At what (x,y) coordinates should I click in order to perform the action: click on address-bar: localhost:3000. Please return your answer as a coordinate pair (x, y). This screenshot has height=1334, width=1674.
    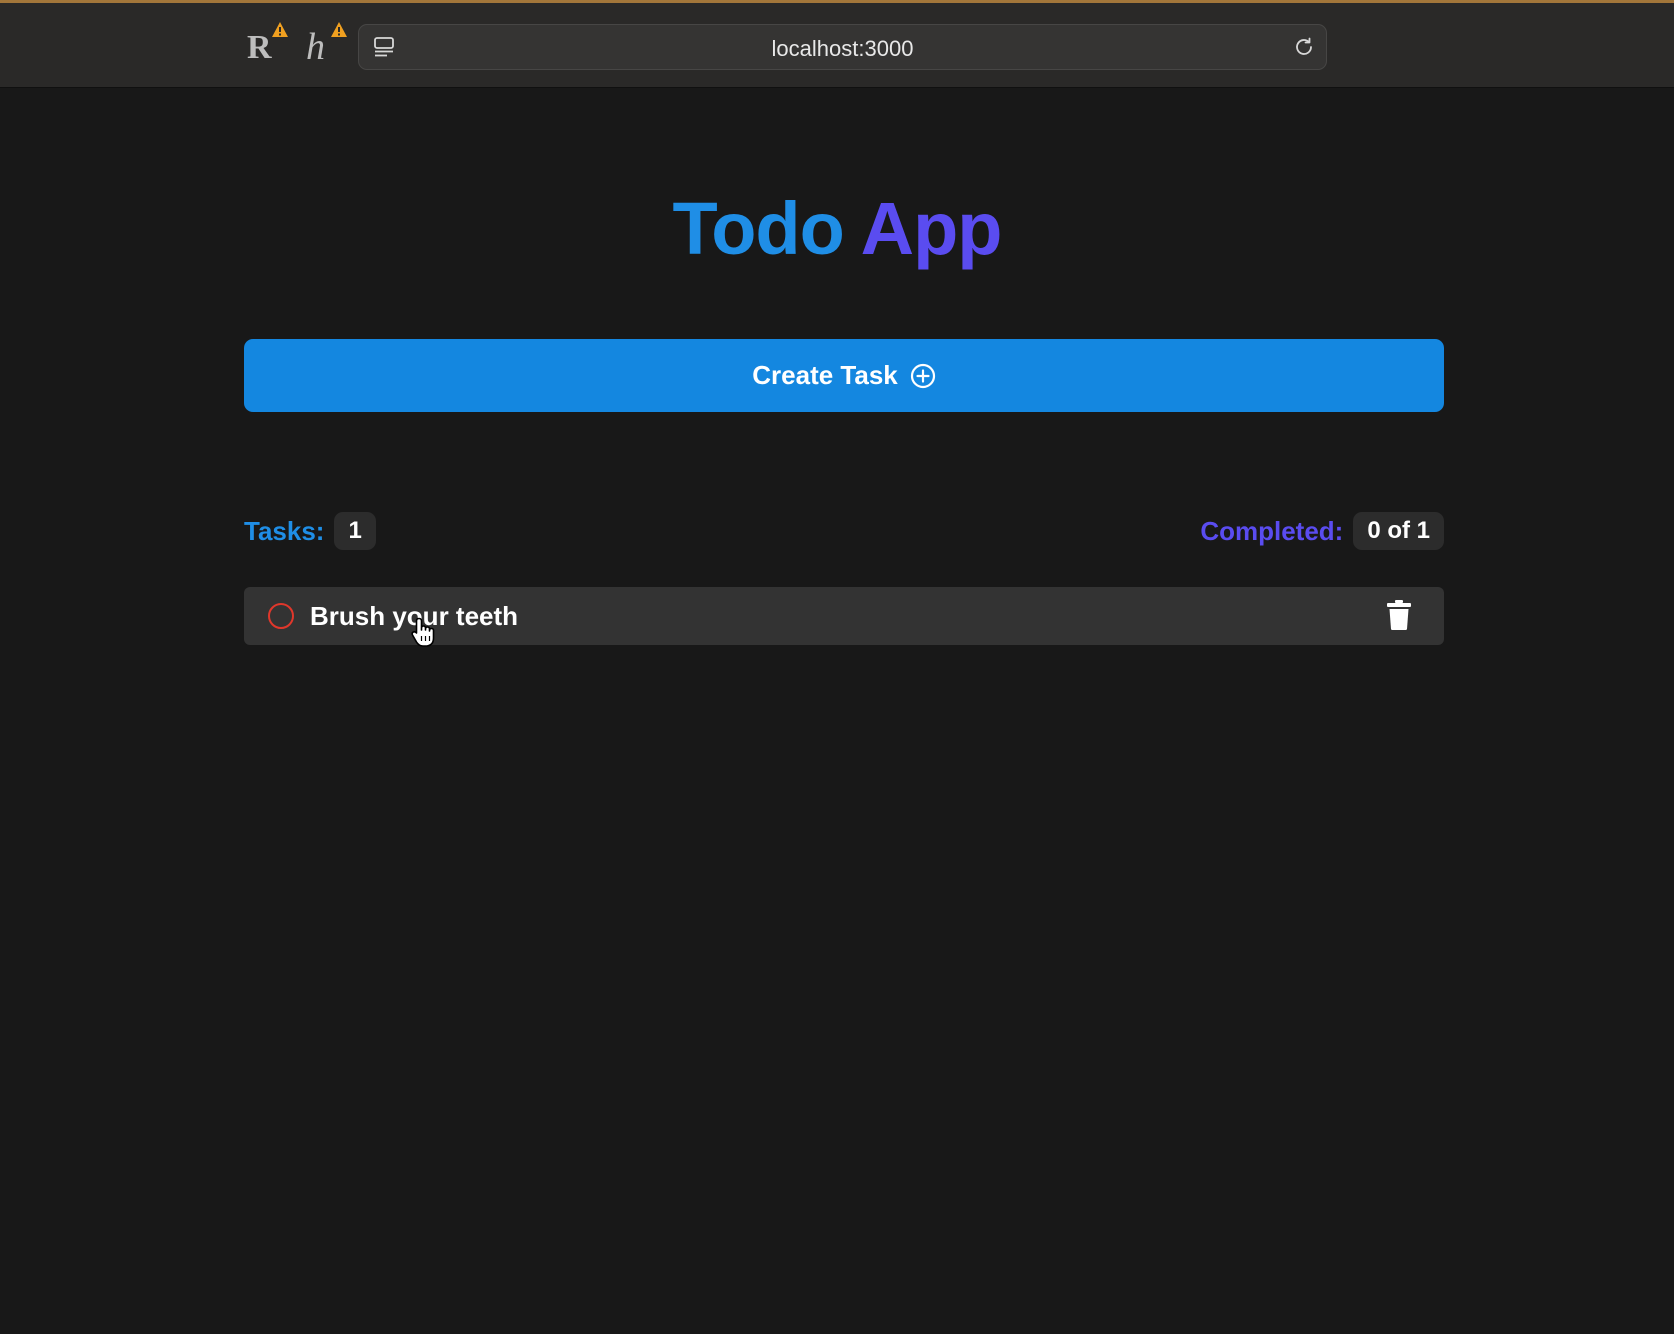
    Looking at the image, I should click on (842, 47).